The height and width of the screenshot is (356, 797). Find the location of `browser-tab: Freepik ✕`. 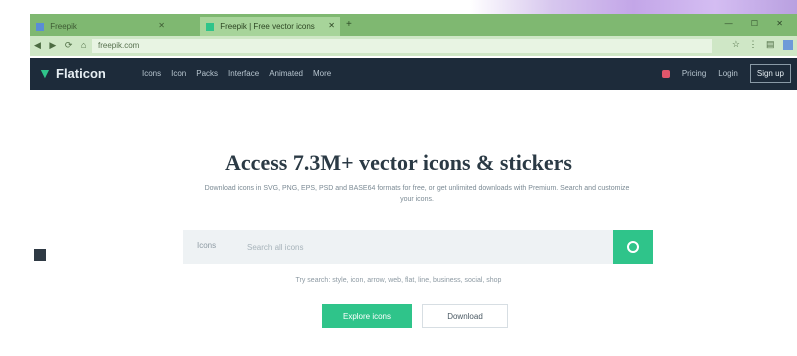

browser-tab: Freepik ✕ is located at coordinates (100, 26).